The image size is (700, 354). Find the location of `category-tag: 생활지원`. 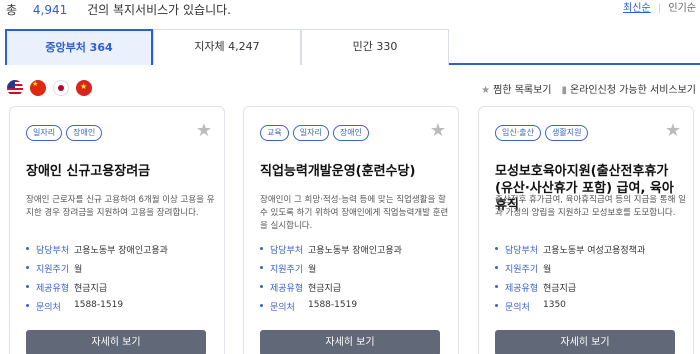

category-tag: 생활지원 is located at coordinates (566, 133).